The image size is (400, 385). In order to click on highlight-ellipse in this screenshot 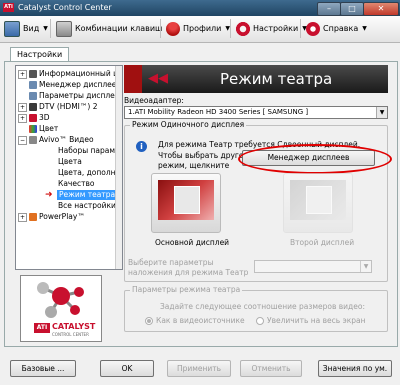, I will do `click(315, 159)`.